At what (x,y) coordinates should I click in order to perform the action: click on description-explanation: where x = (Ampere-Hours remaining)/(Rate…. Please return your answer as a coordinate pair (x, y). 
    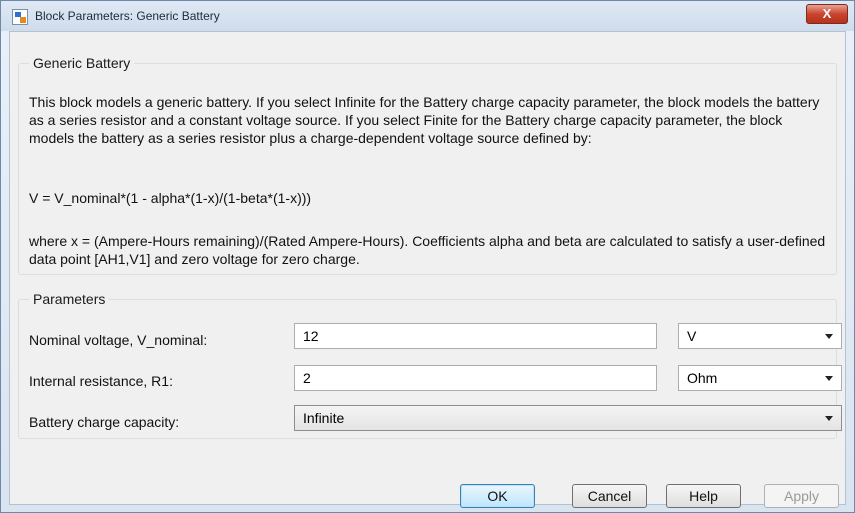
    Looking at the image, I should click on (427, 250).